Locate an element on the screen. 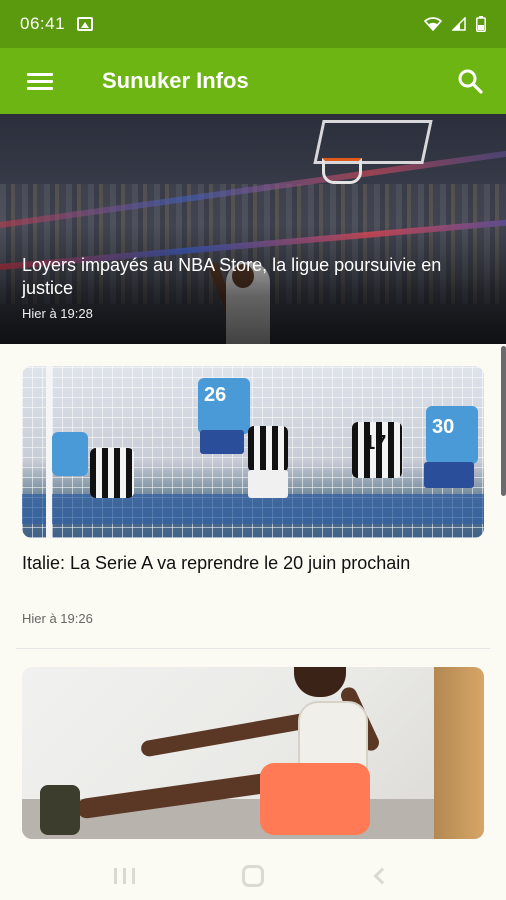 The width and height of the screenshot is (506, 900). home-button is located at coordinates (253, 876).